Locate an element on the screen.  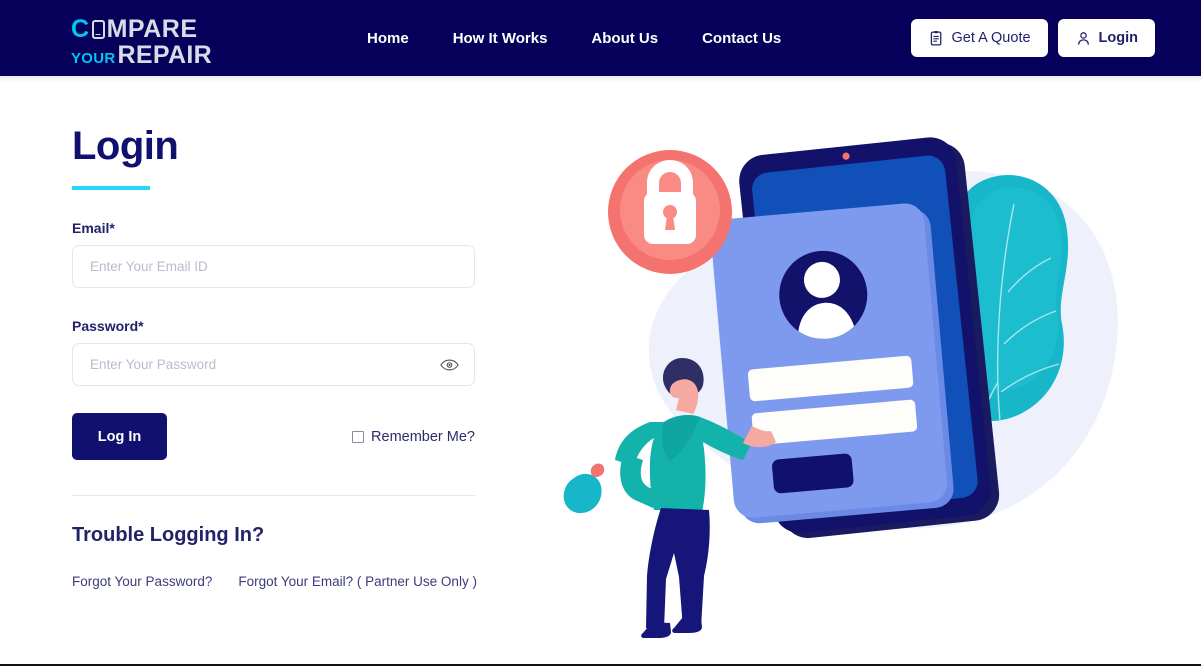
email-input is located at coordinates (273, 266).